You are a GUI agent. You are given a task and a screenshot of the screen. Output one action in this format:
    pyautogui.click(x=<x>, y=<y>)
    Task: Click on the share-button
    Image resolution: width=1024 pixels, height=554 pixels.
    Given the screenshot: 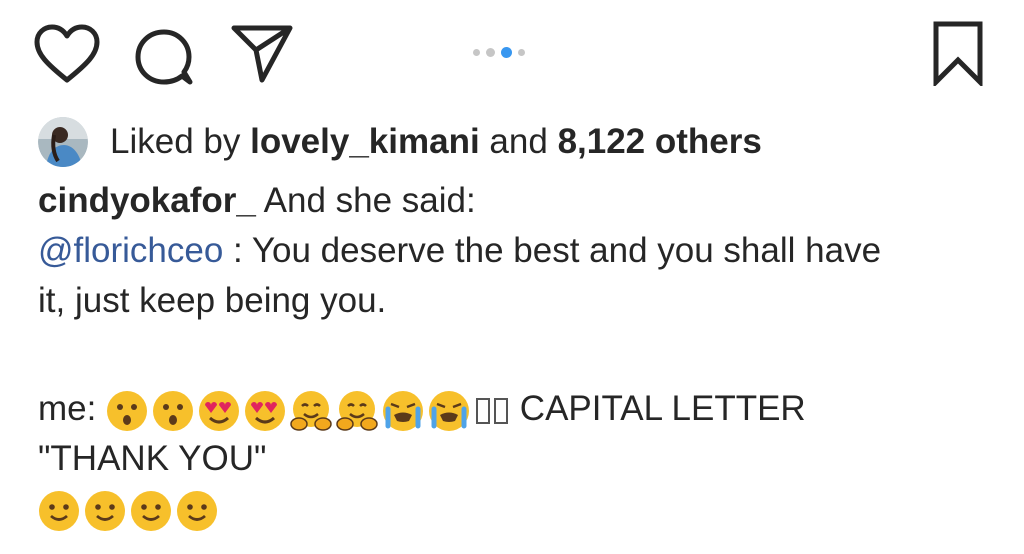 What is the action you would take?
    pyautogui.click(x=262, y=53)
    